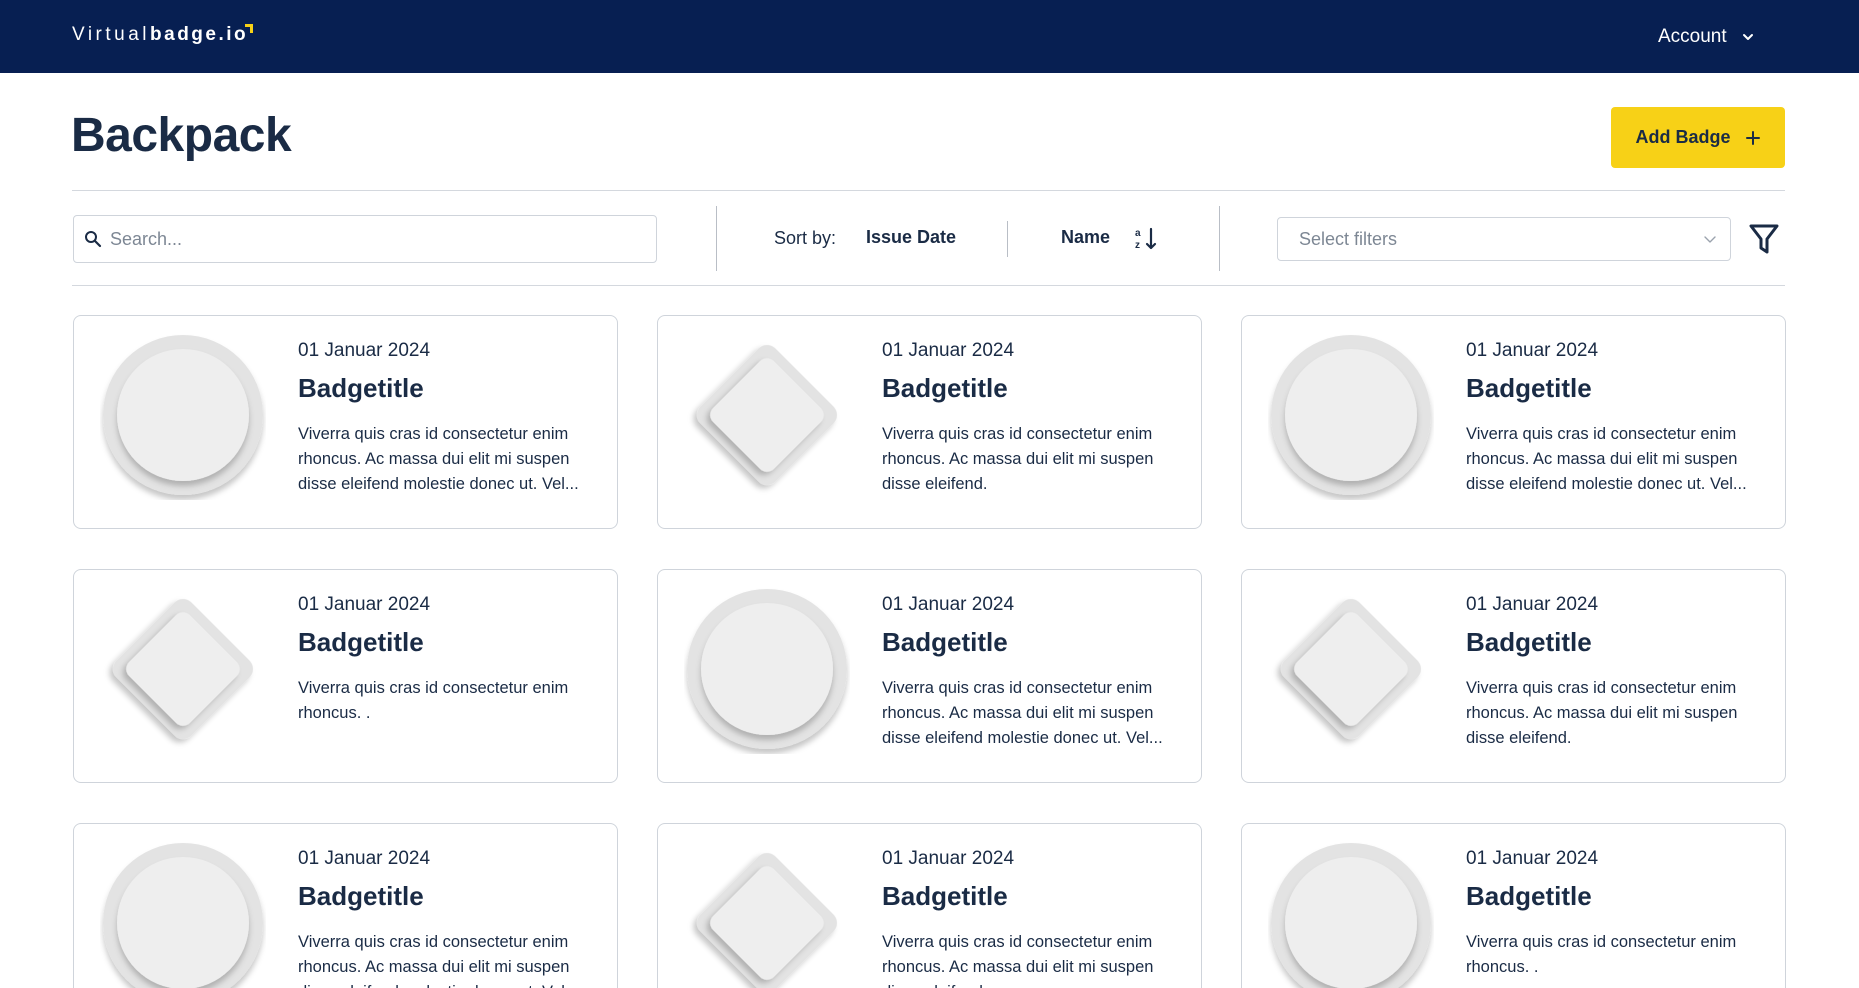 The height and width of the screenshot is (988, 1859). Describe the element at coordinates (1752, 137) in the screenshot. I see `plus-icon` at that location.